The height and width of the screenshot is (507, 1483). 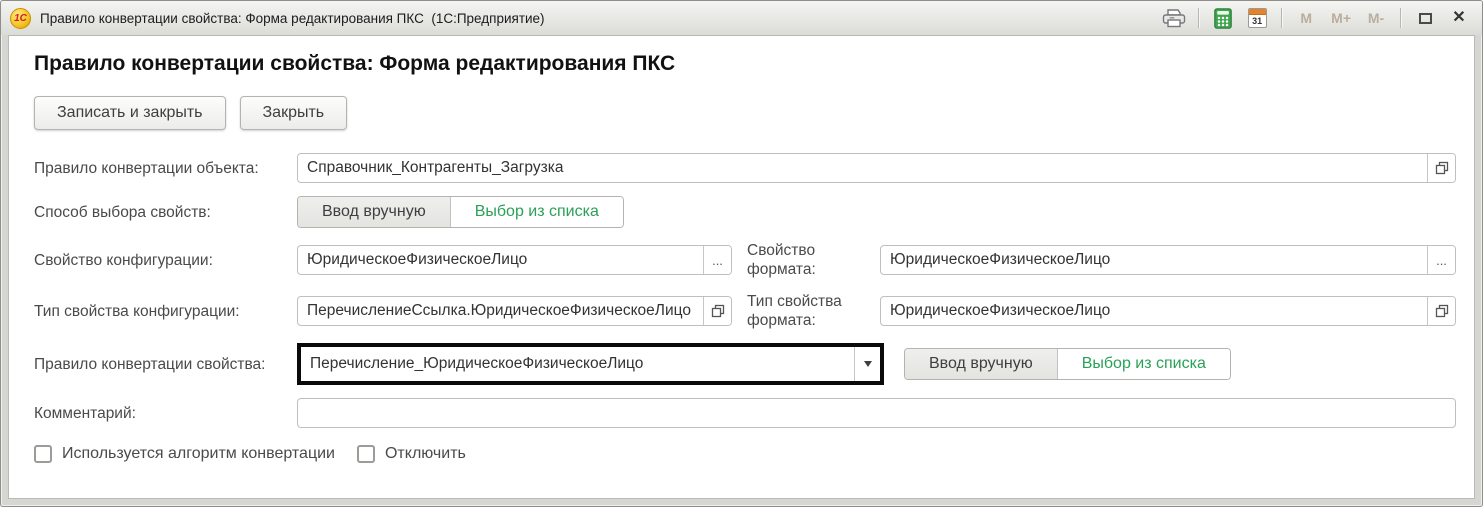 I want to click on memory-minus-button: M-, so click(x=1376, y=18).